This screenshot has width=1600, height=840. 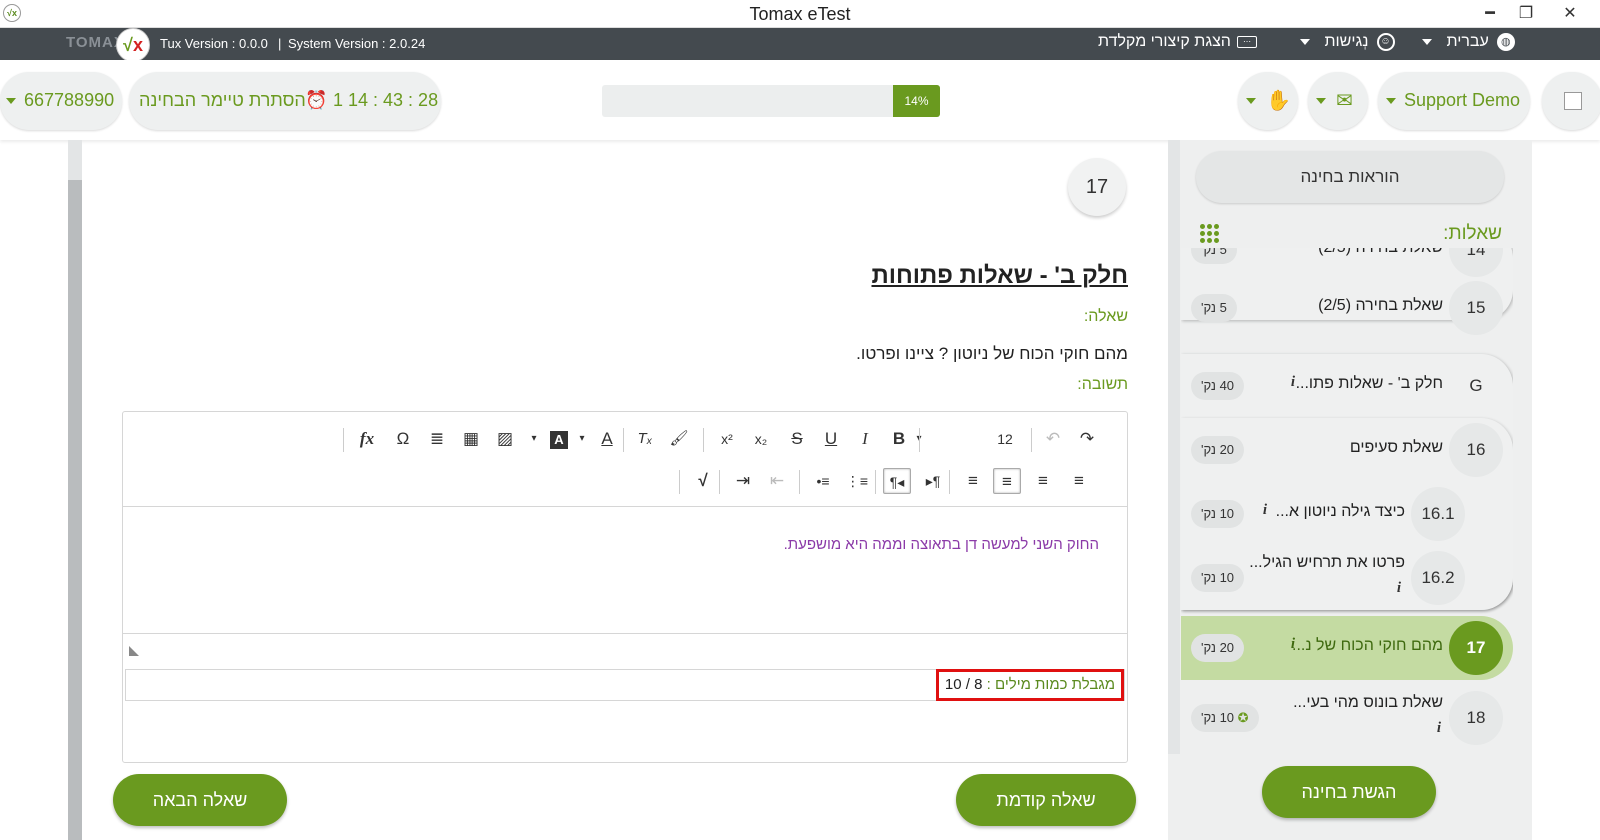 What do you see at coordinates (777, 481) in the screenshot?
I see `decrease-indent-icon: ⇤` at bounding box center [777, 481].